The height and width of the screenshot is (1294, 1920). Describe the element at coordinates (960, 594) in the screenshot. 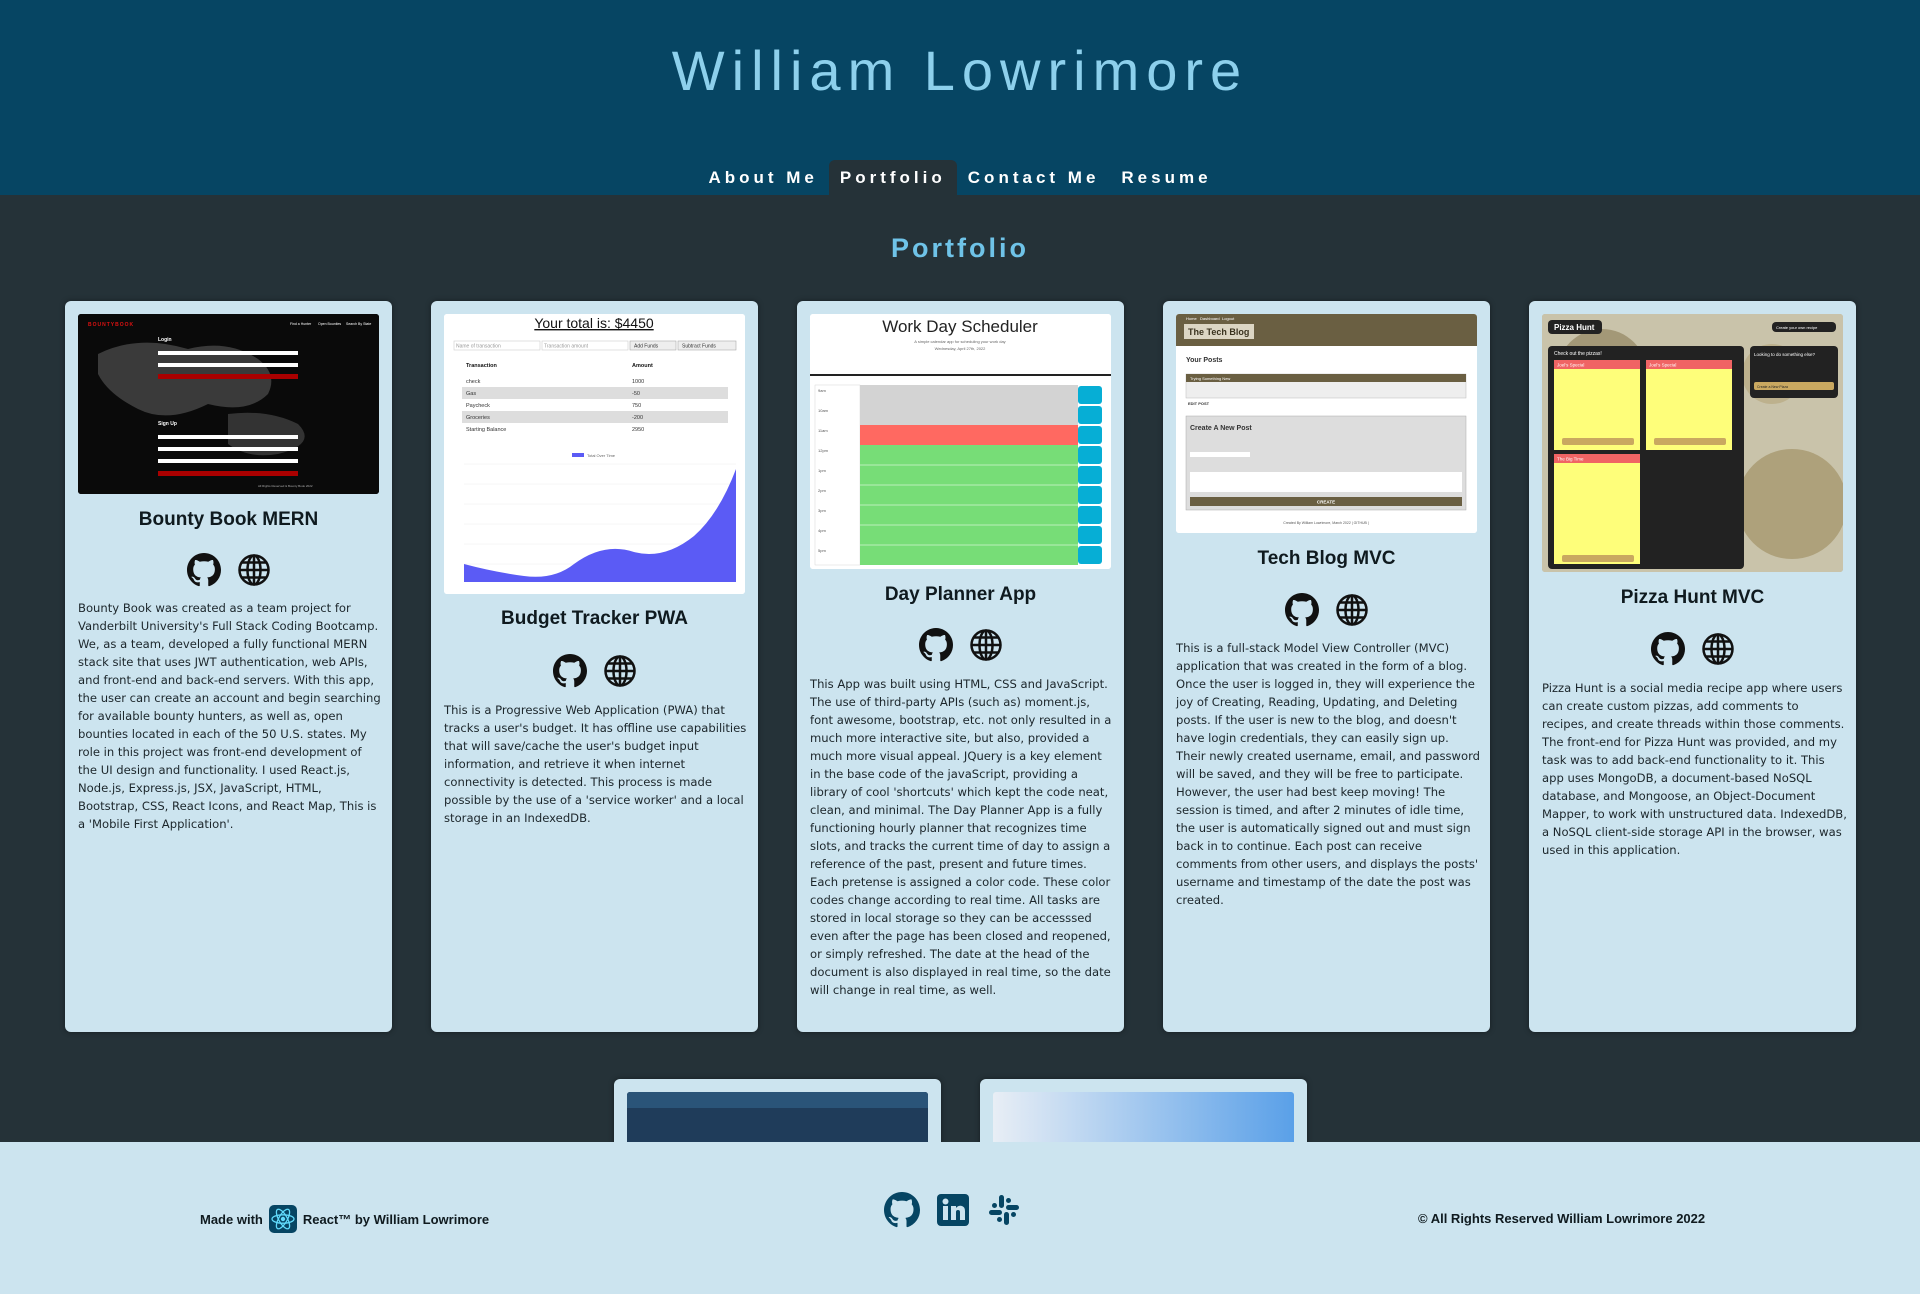

I see `project-title: Day Planner App` at that location.